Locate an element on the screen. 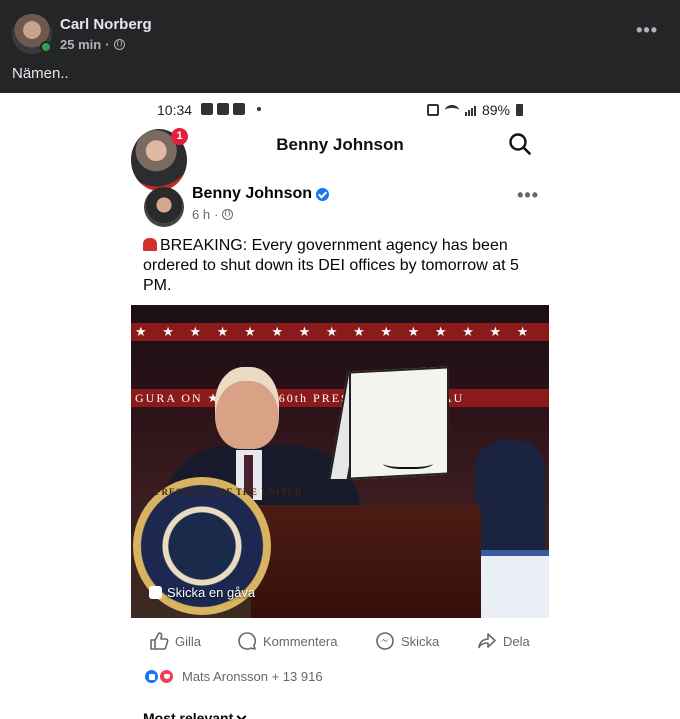 This screenshot has height=719, width=680. post-meta: 6 h · is located at coordinates (213, 214).